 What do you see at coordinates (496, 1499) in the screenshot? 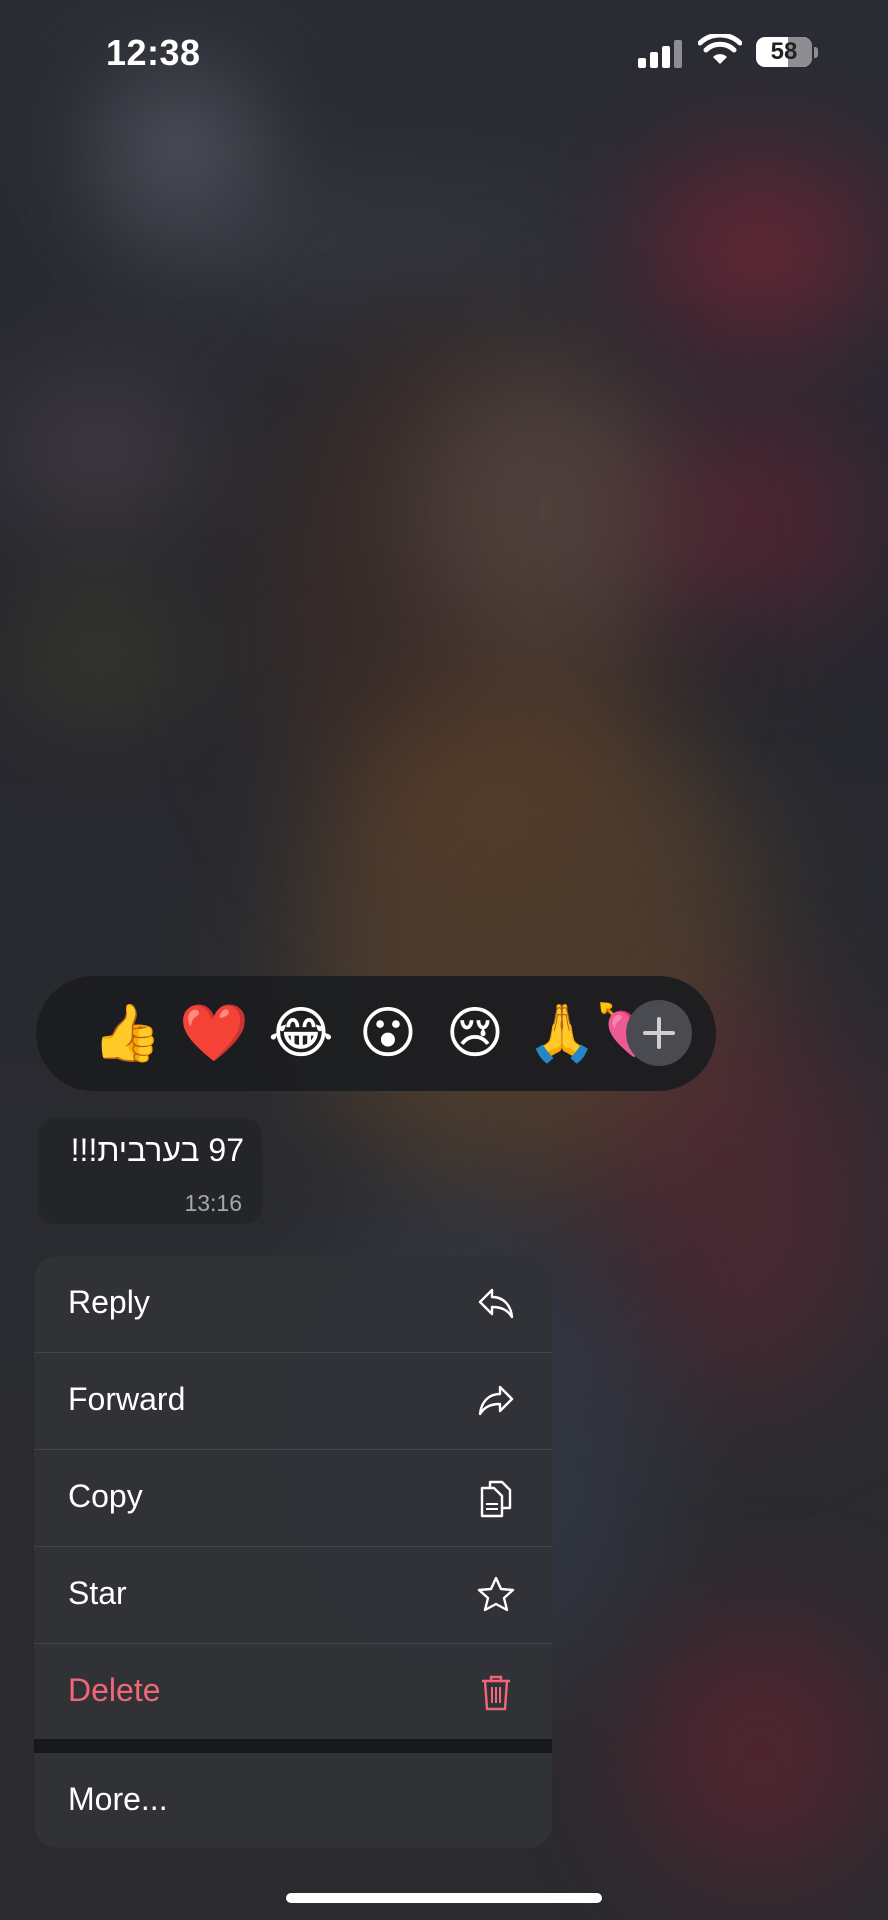
I see `copy-icon` at bounding box center [496, 1499].